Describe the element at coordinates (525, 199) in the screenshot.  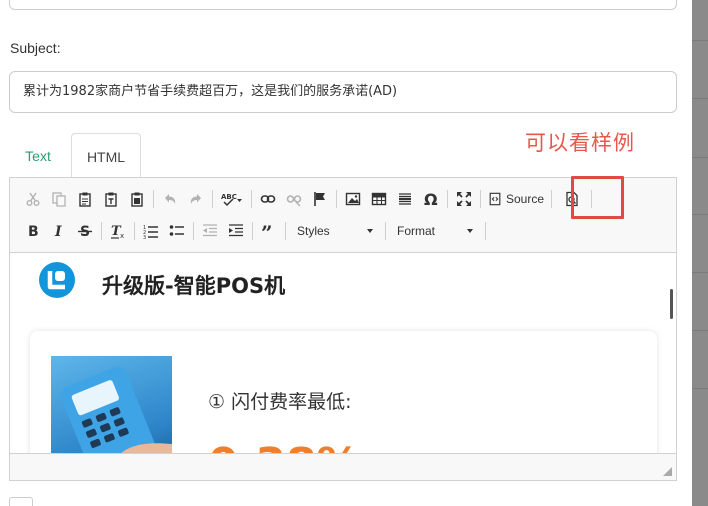
I see `source-label: Source` at that location.